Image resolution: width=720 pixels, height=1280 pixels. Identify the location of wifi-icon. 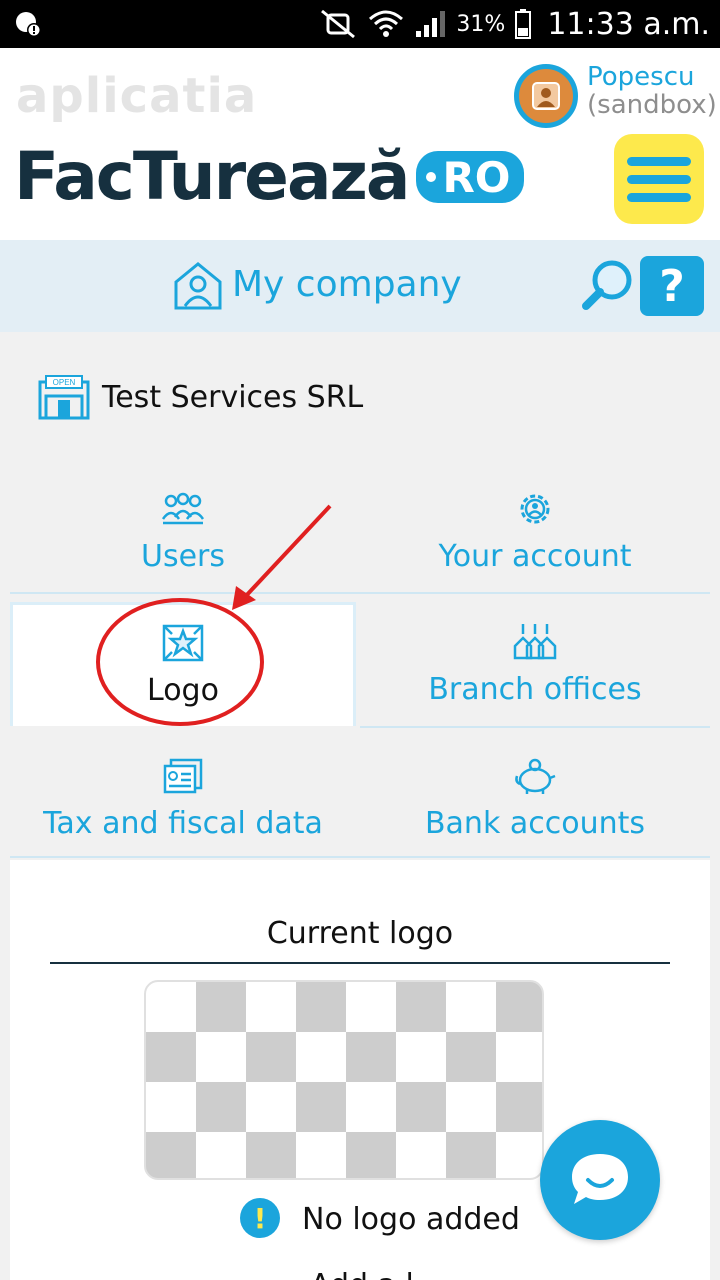
(386, 23).